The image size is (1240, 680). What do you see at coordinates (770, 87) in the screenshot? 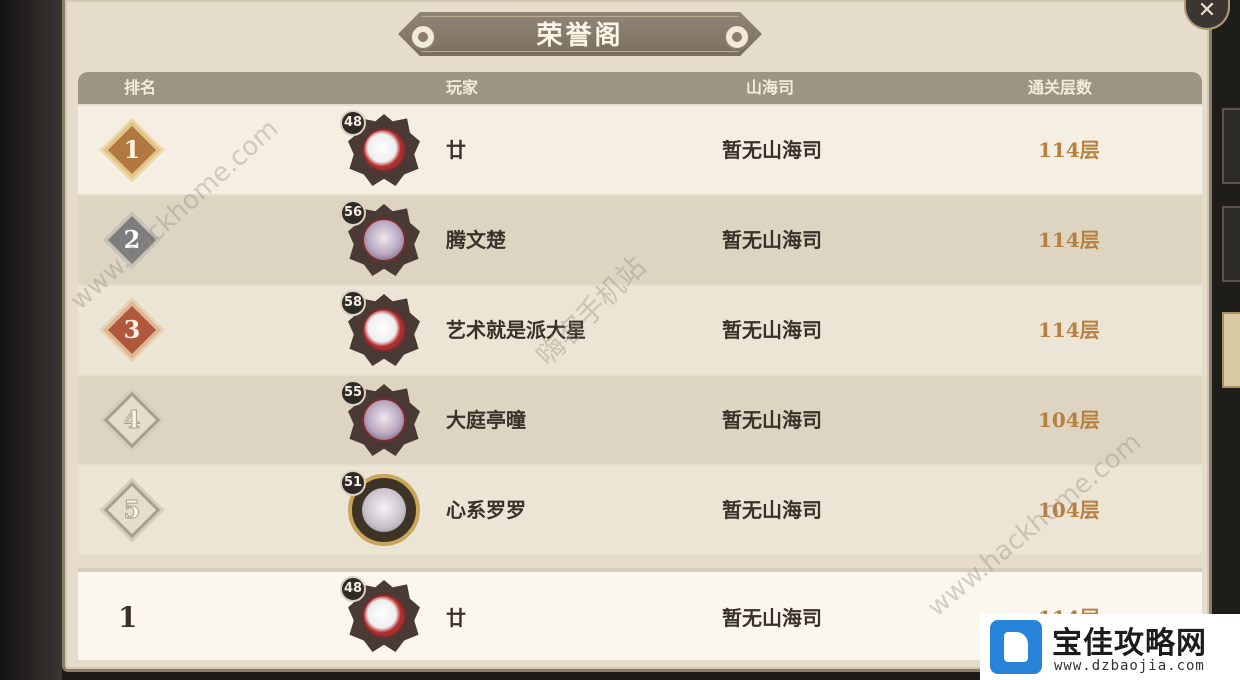
I see `column-header-guild: 山海司` at bounding box center [770, 87].